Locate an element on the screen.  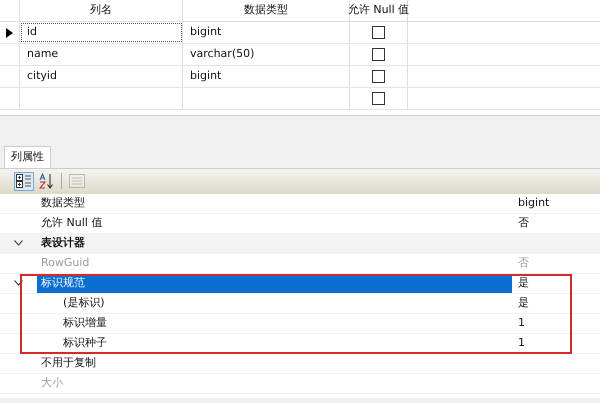
column-name-cell: name is located at coordinates (42, 54).